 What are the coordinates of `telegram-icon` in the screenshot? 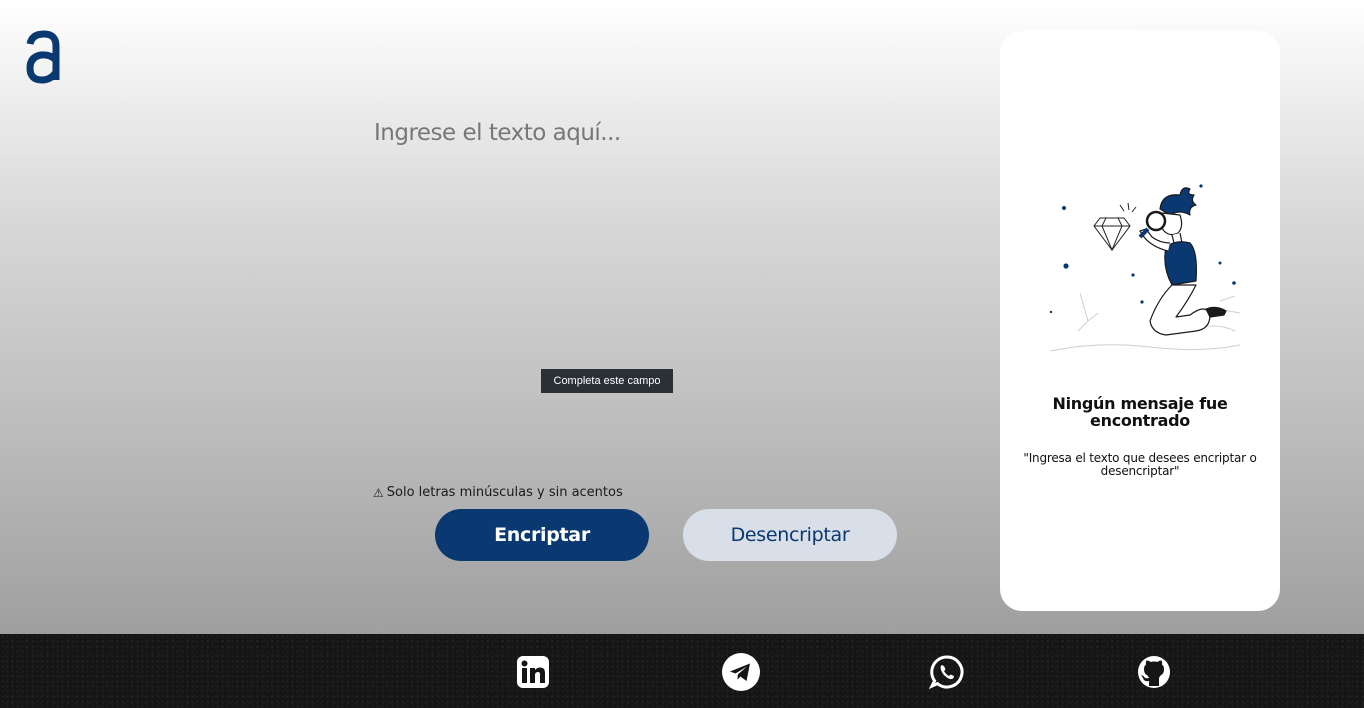 It's located at (741, 672).